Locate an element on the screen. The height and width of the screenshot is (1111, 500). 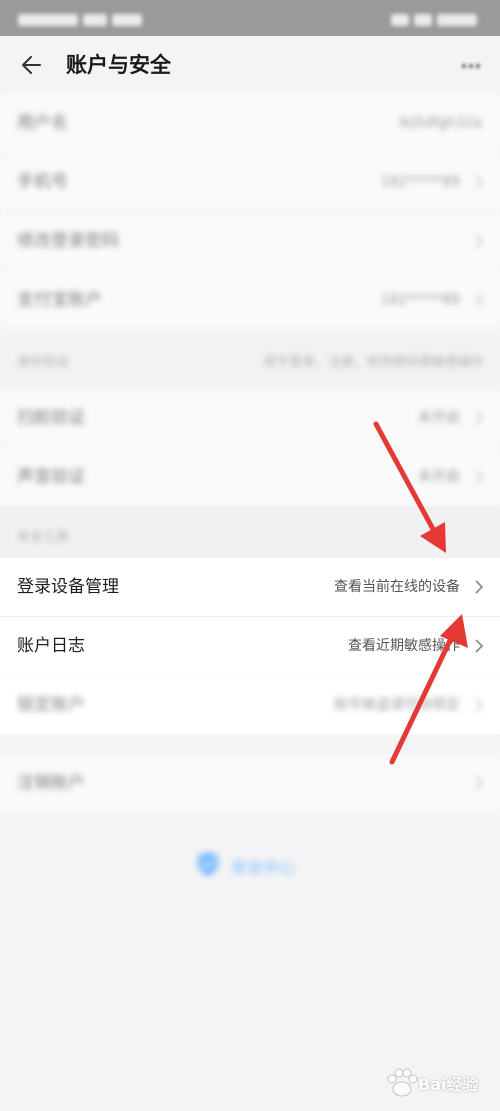
row-face-verify: 扫脸验证 未开启 is located at coordinates (250, 418).